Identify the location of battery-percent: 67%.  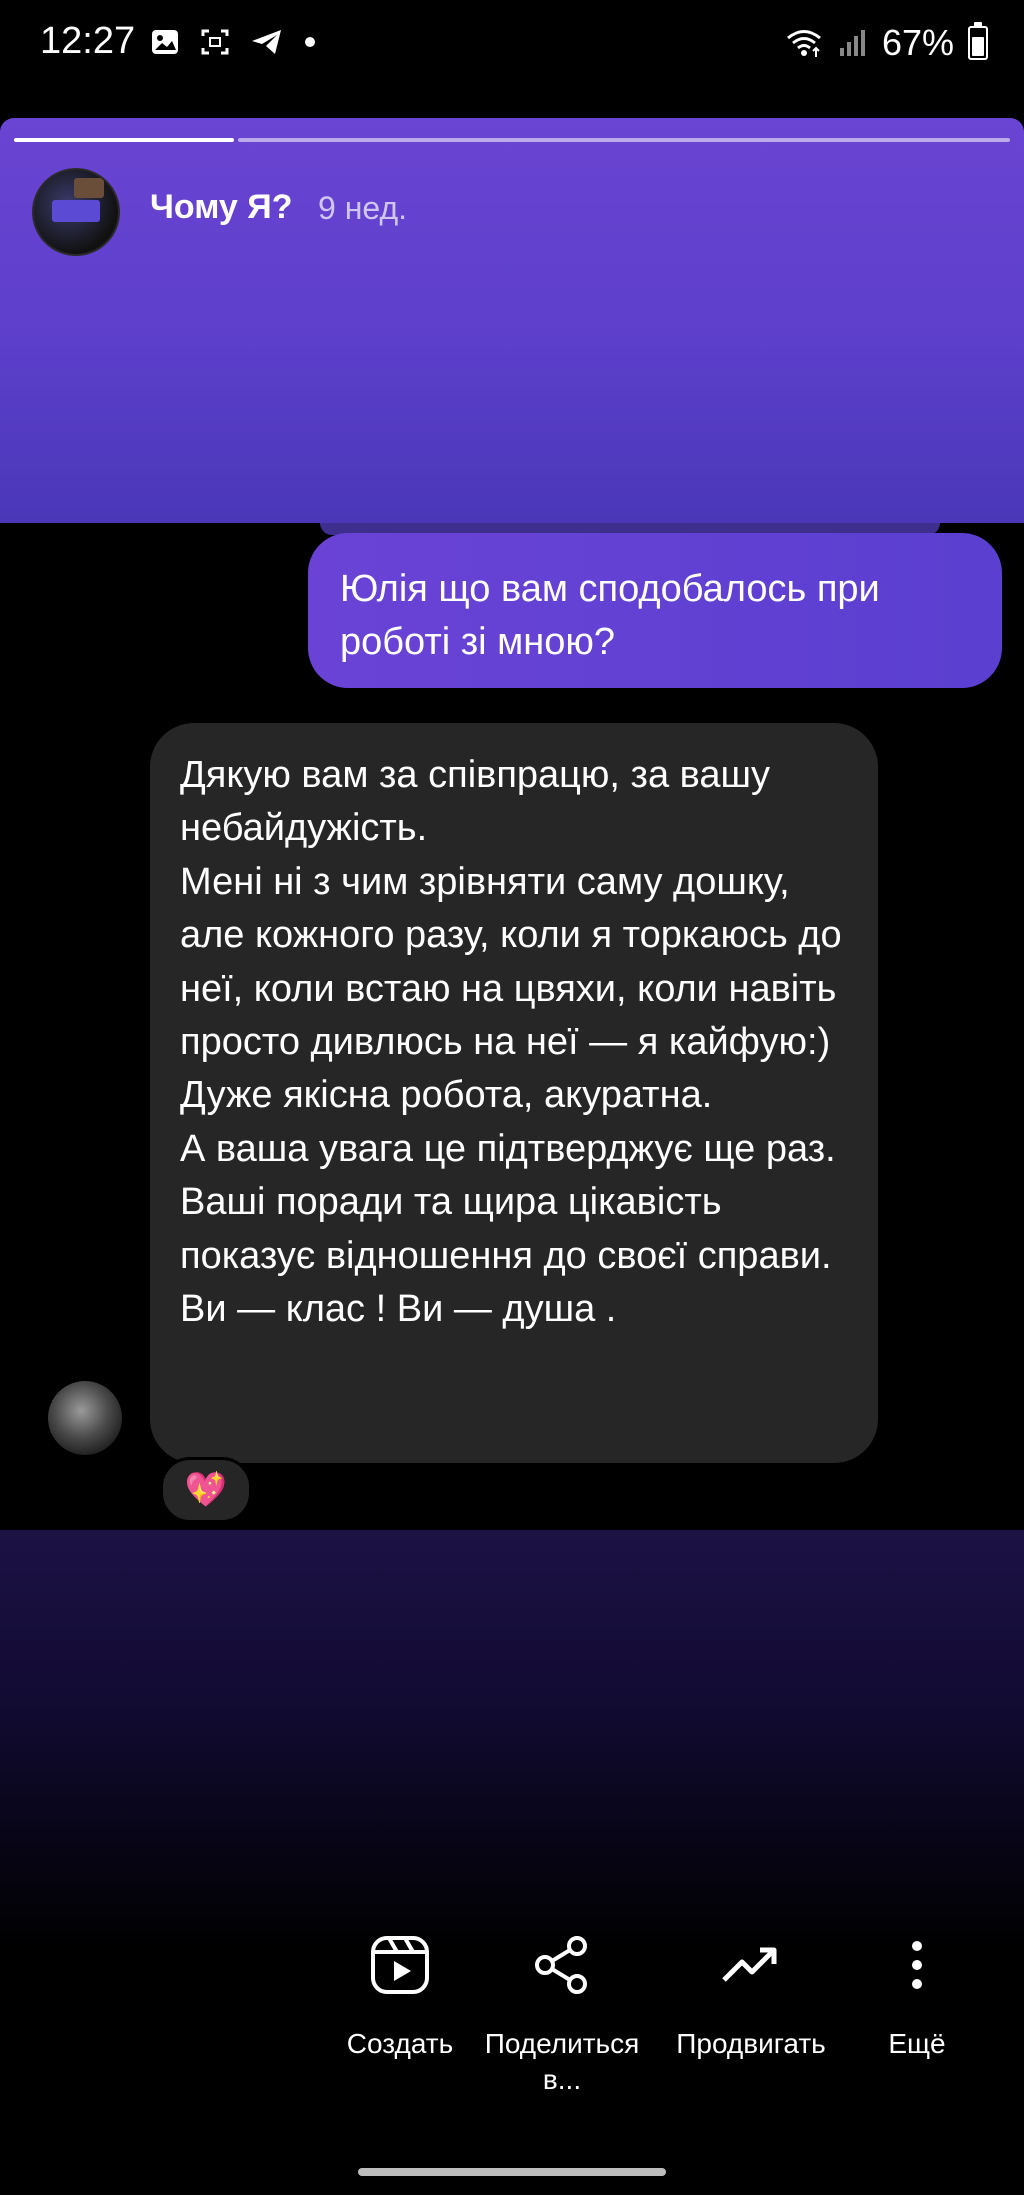
(917, 42).